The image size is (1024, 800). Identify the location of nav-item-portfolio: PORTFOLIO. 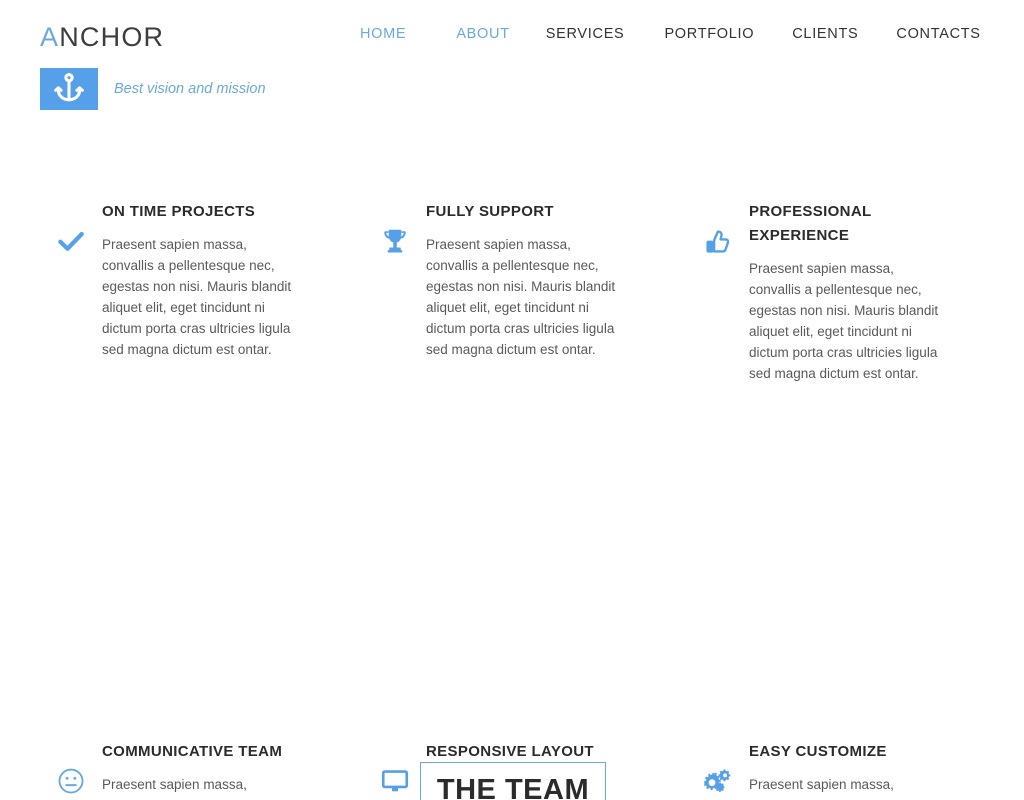
(709, 34).